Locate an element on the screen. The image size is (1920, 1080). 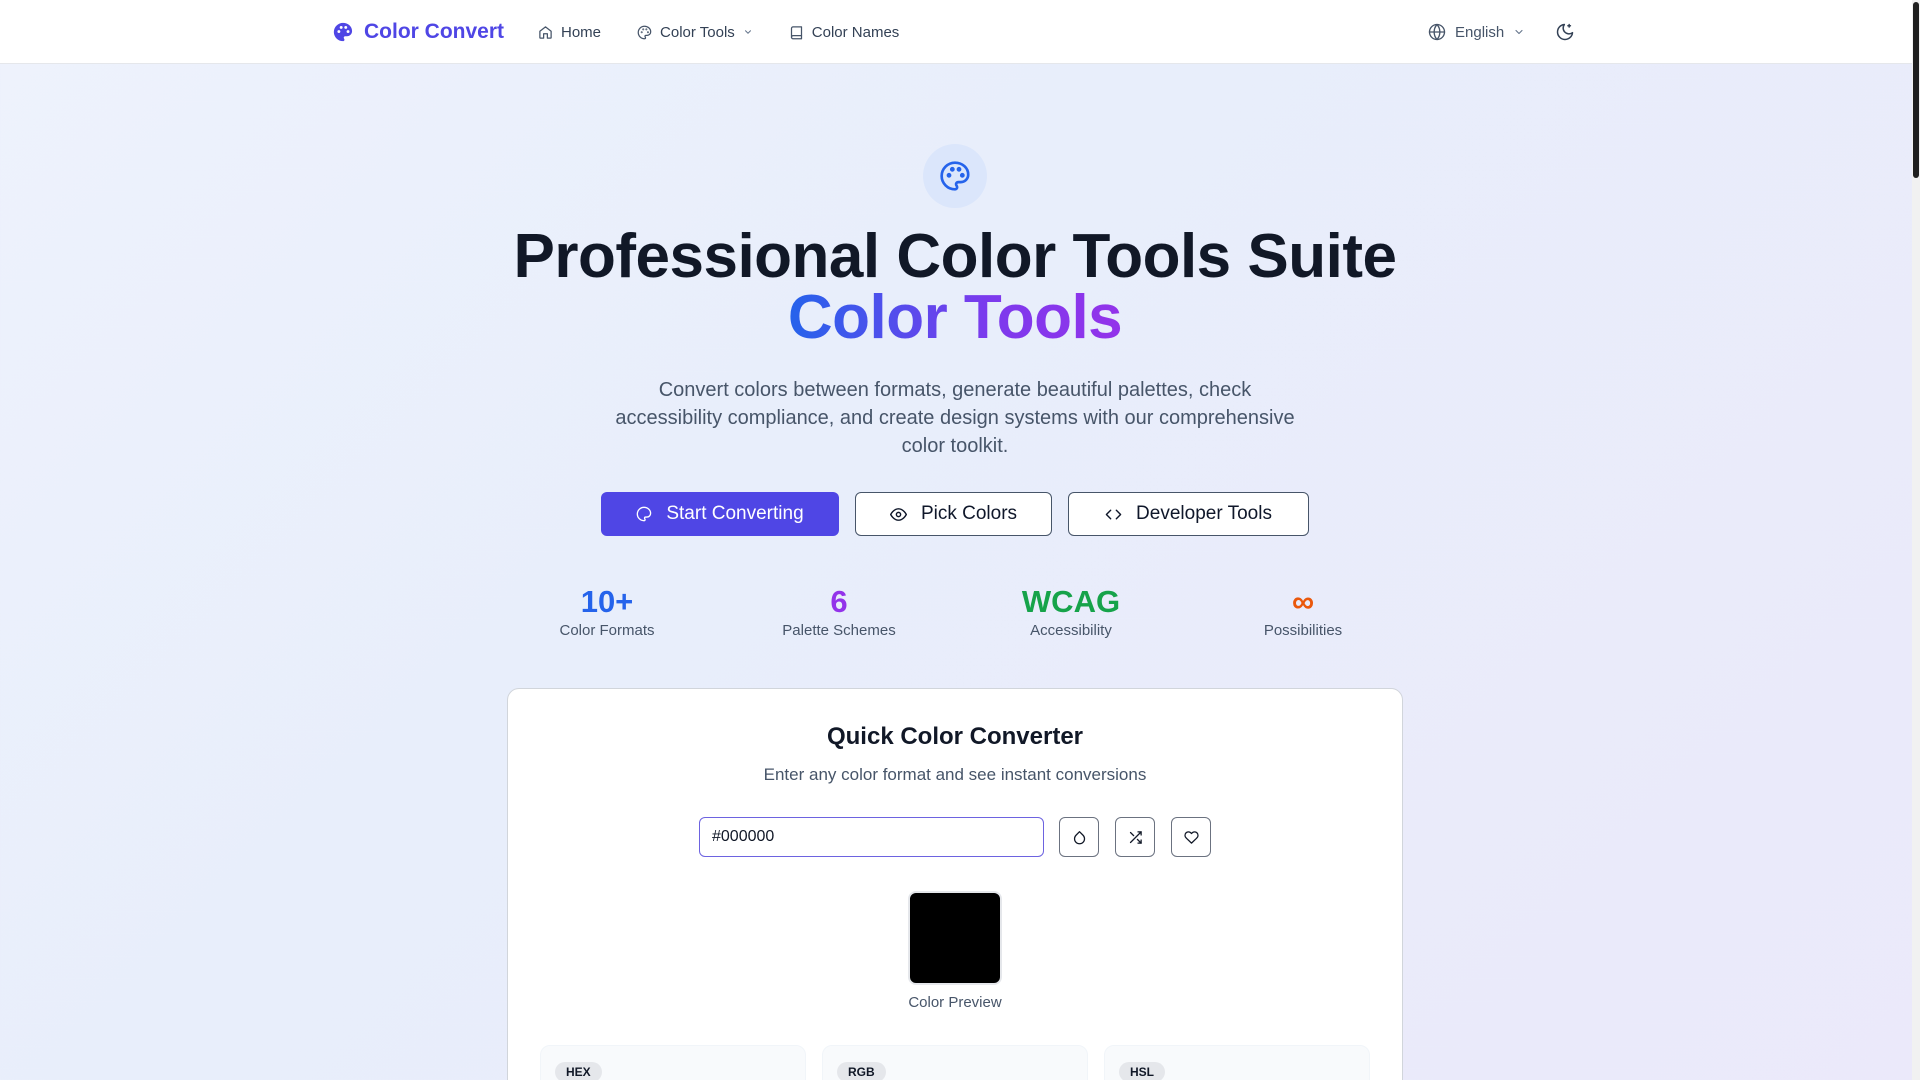
brand-name: Color Convert is located at coordinates (434, 31).